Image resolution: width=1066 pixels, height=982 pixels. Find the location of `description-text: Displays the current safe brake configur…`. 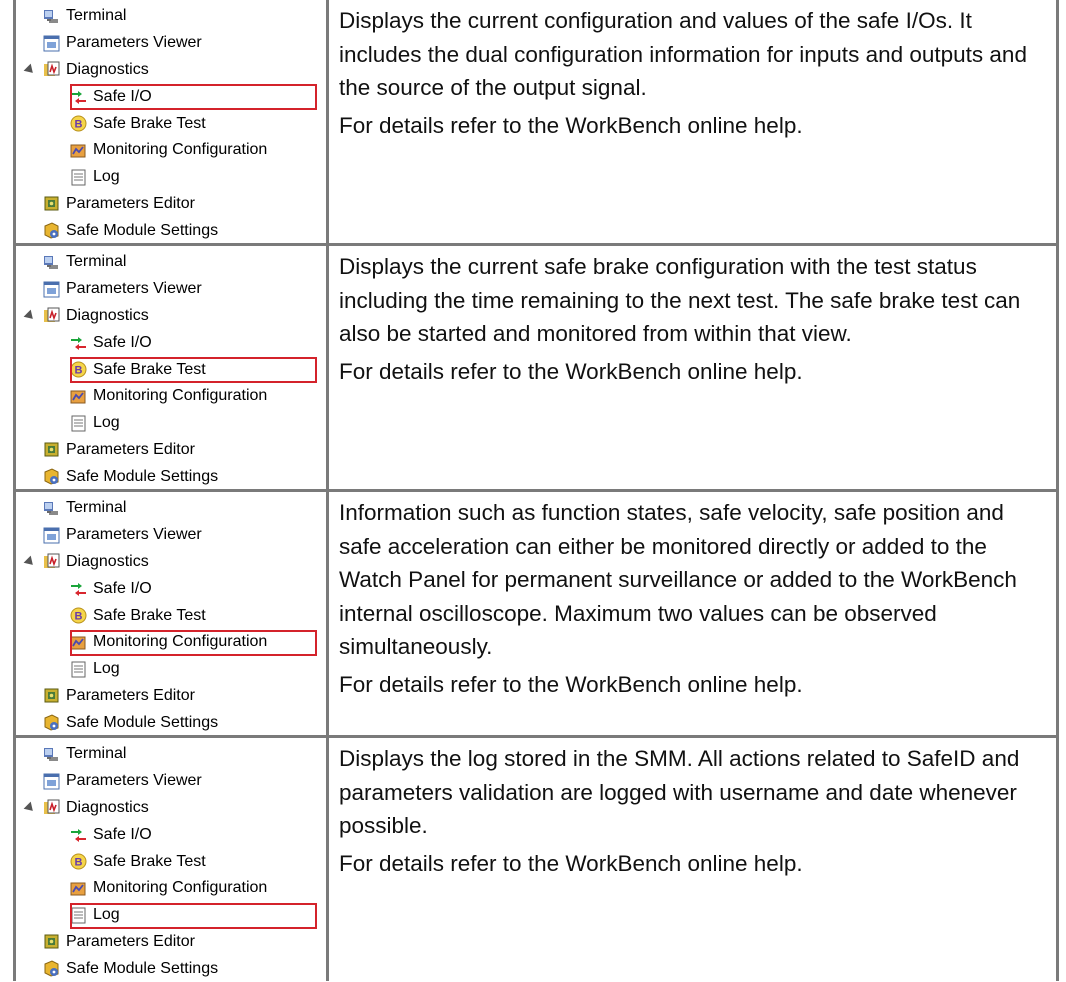

description-text: Displays the current safe brake configur… is located at coordinates (680, 300).